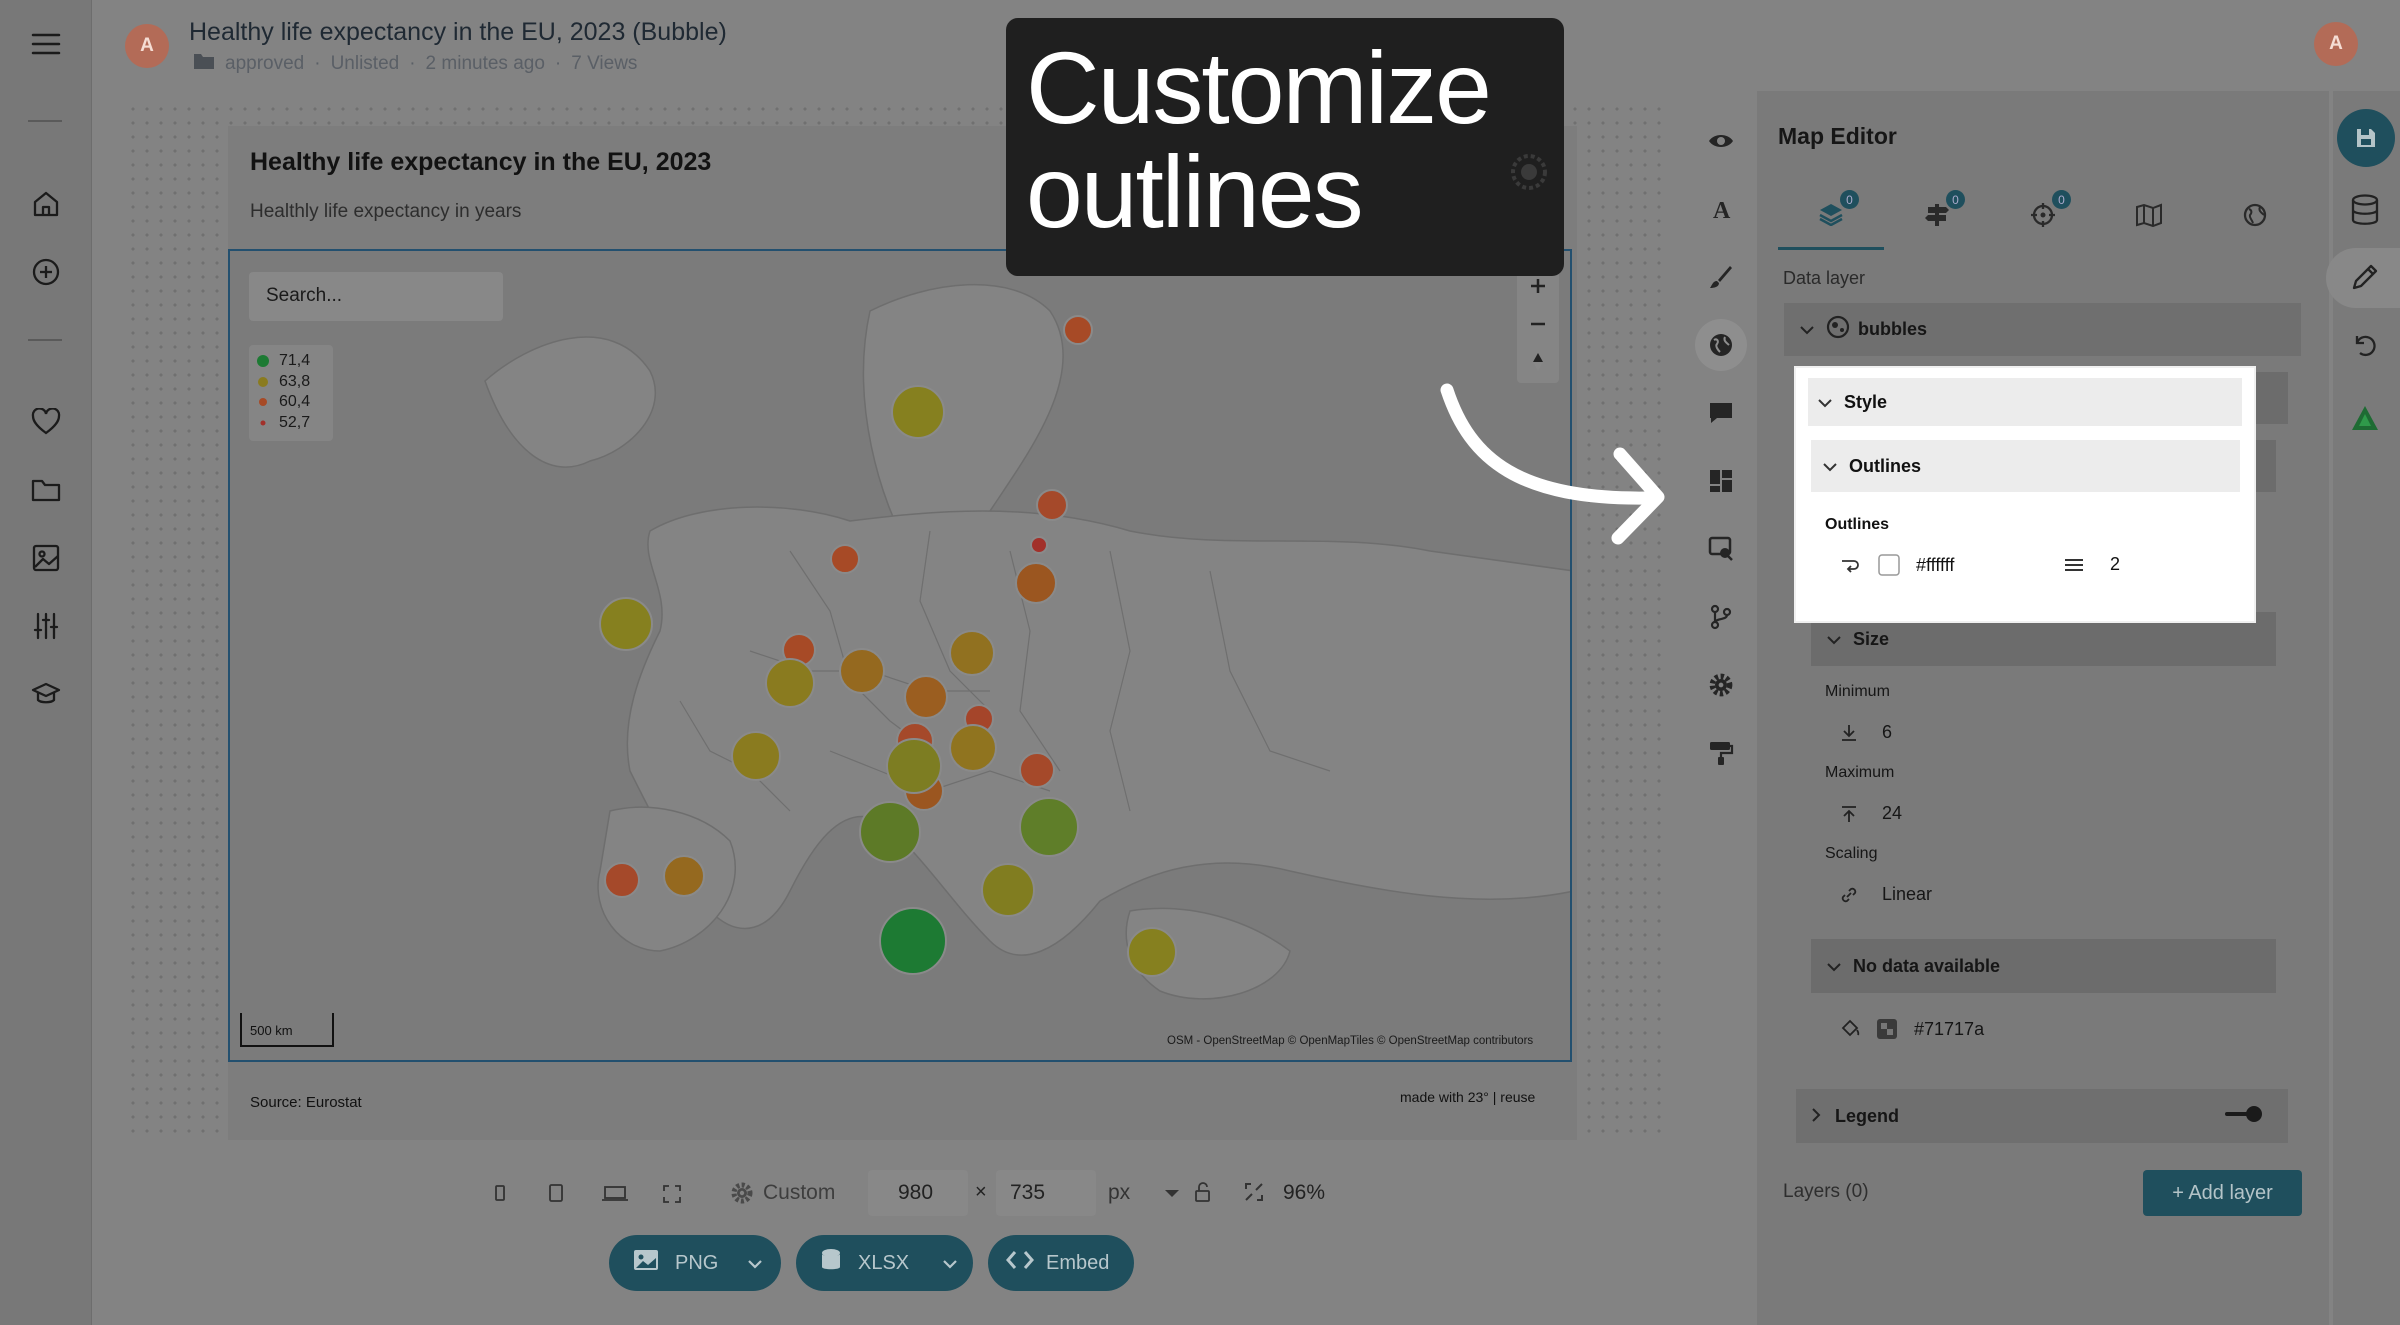  What do you see at coordinates (2365, 347) in the screenshot?
I see `undo-icon` at bounding box center [2365, 347].